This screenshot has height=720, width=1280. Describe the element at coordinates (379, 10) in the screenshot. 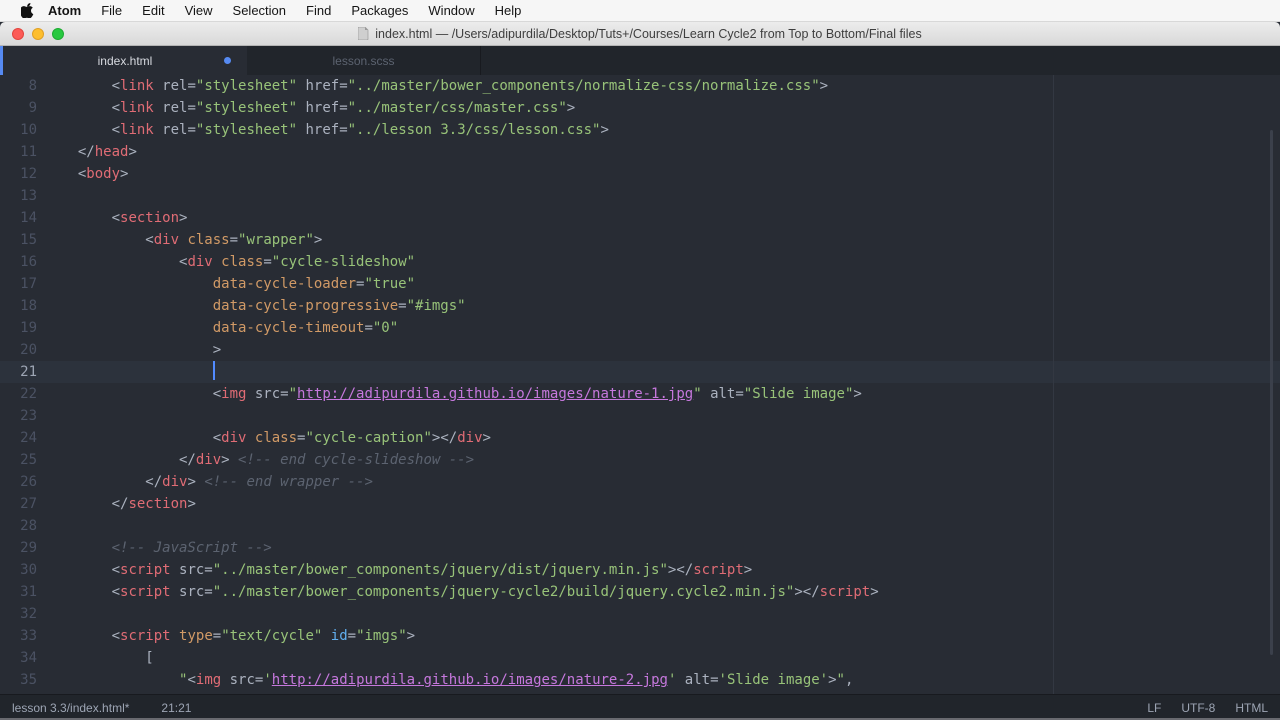

I see `menu-item-packages: Packages` at that location.